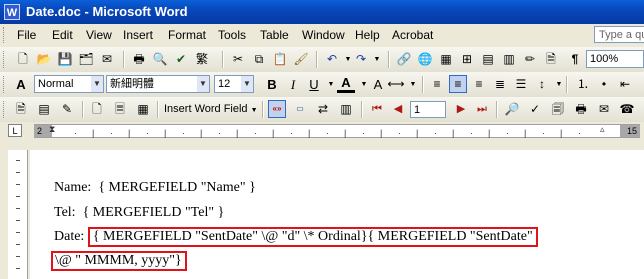 This screenshot has width=644, height=279. What do you see at coordinates (602, 129) in the screenshot?
I see `right-indent-marker-icon: ▵` at bounding box center [602, 129].